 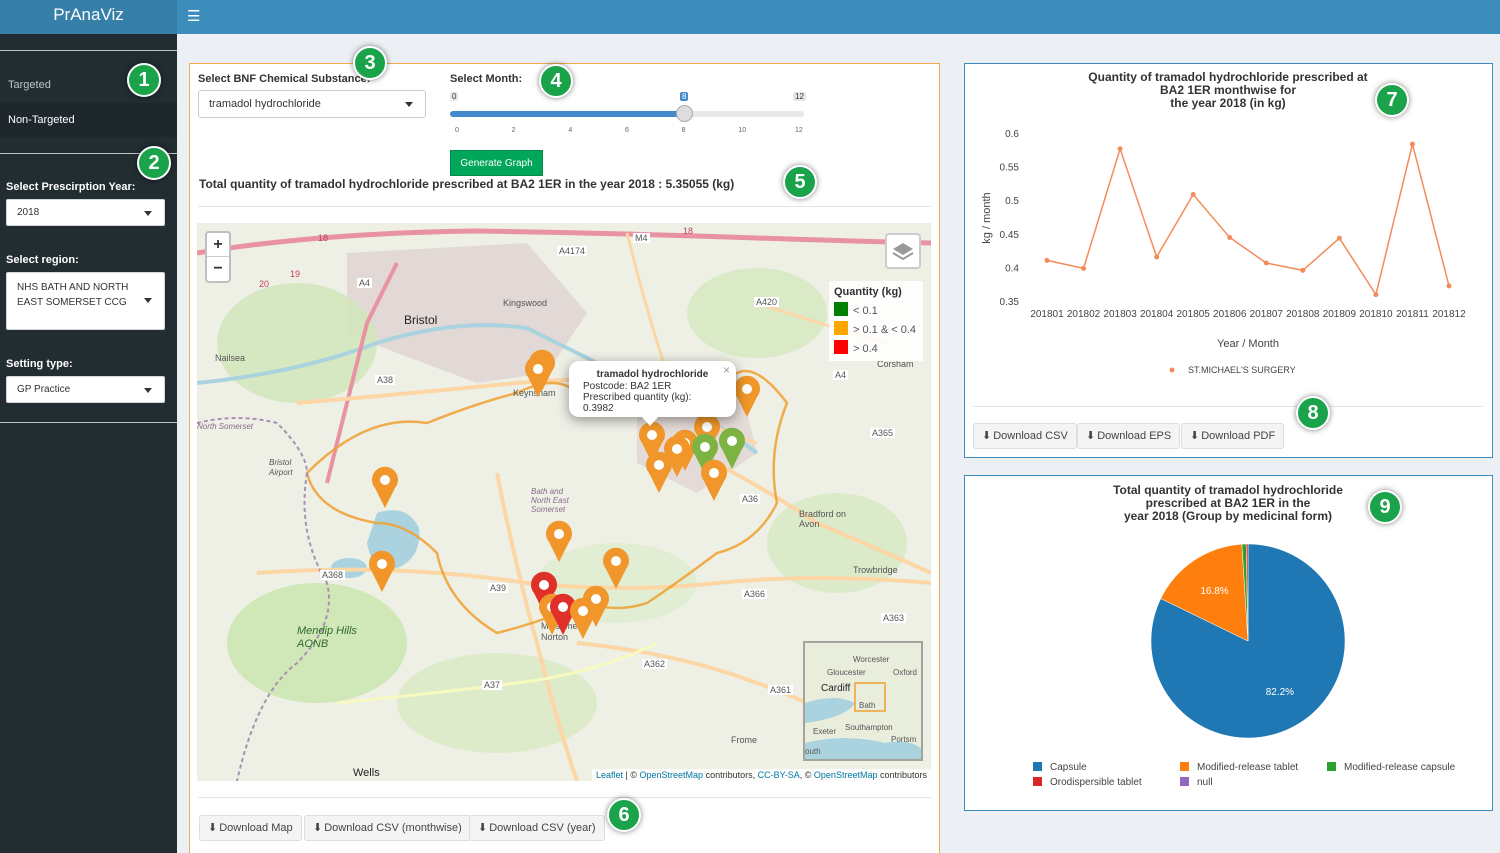 What do you see at coordinates (867, 705) in the screenshot?
I see `minimap-label: Bath` at bounding box center [867, 705].